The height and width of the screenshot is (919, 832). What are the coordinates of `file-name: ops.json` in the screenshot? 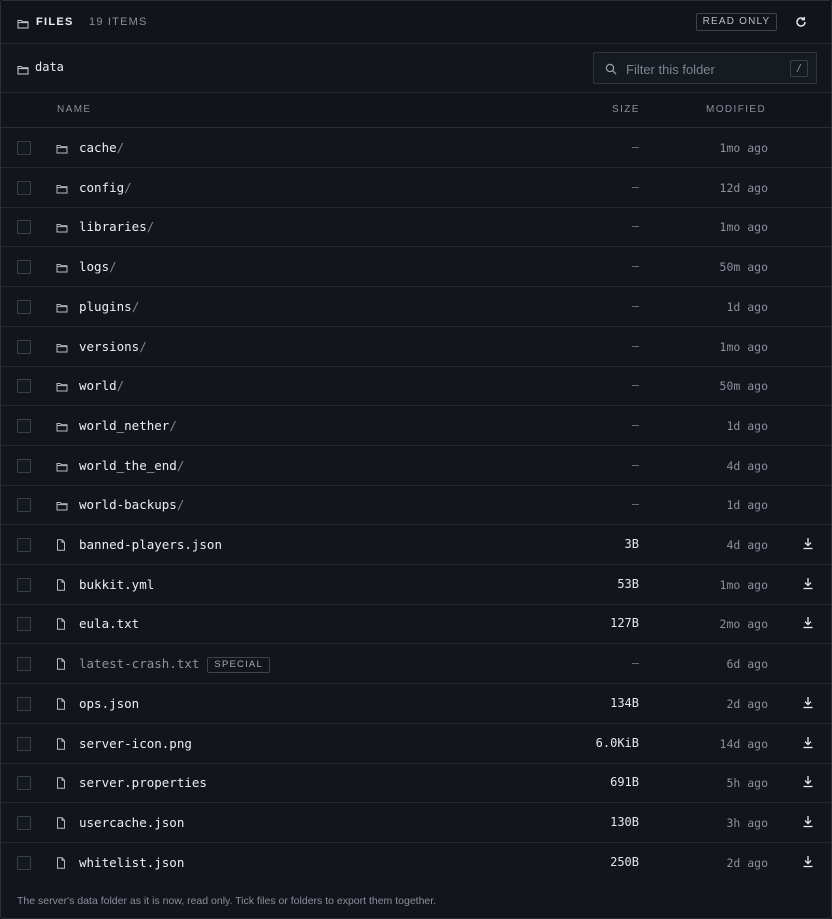 It's located at (109, 703).